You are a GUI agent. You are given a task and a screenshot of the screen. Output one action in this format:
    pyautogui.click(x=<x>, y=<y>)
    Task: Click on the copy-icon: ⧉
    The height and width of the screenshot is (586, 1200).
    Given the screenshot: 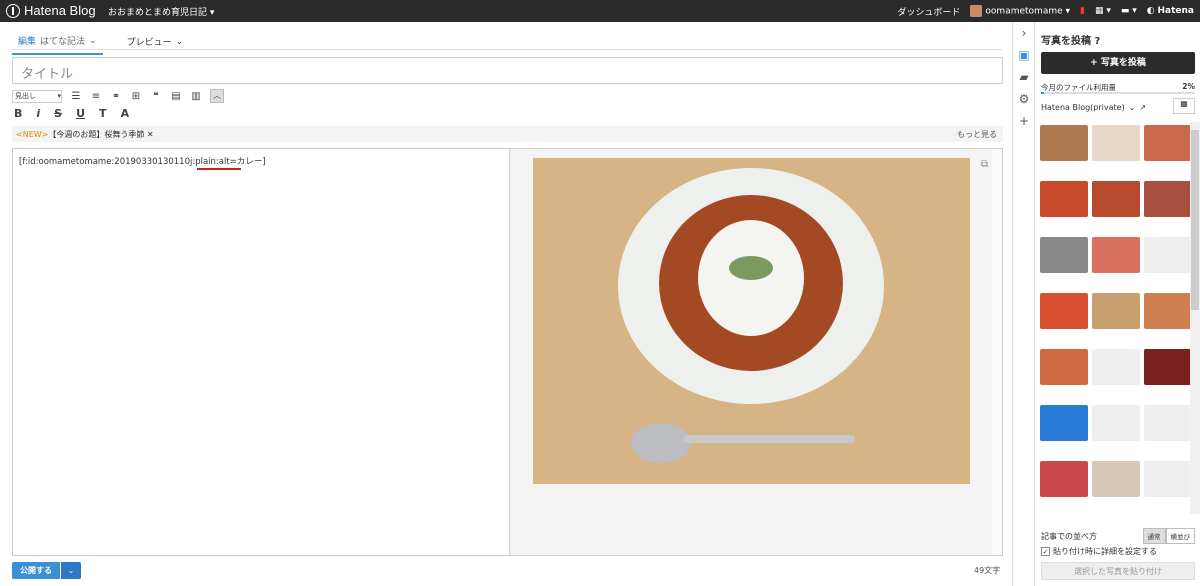 What is the action you would take?
    pyautogui.click(x=984, y=164)
    